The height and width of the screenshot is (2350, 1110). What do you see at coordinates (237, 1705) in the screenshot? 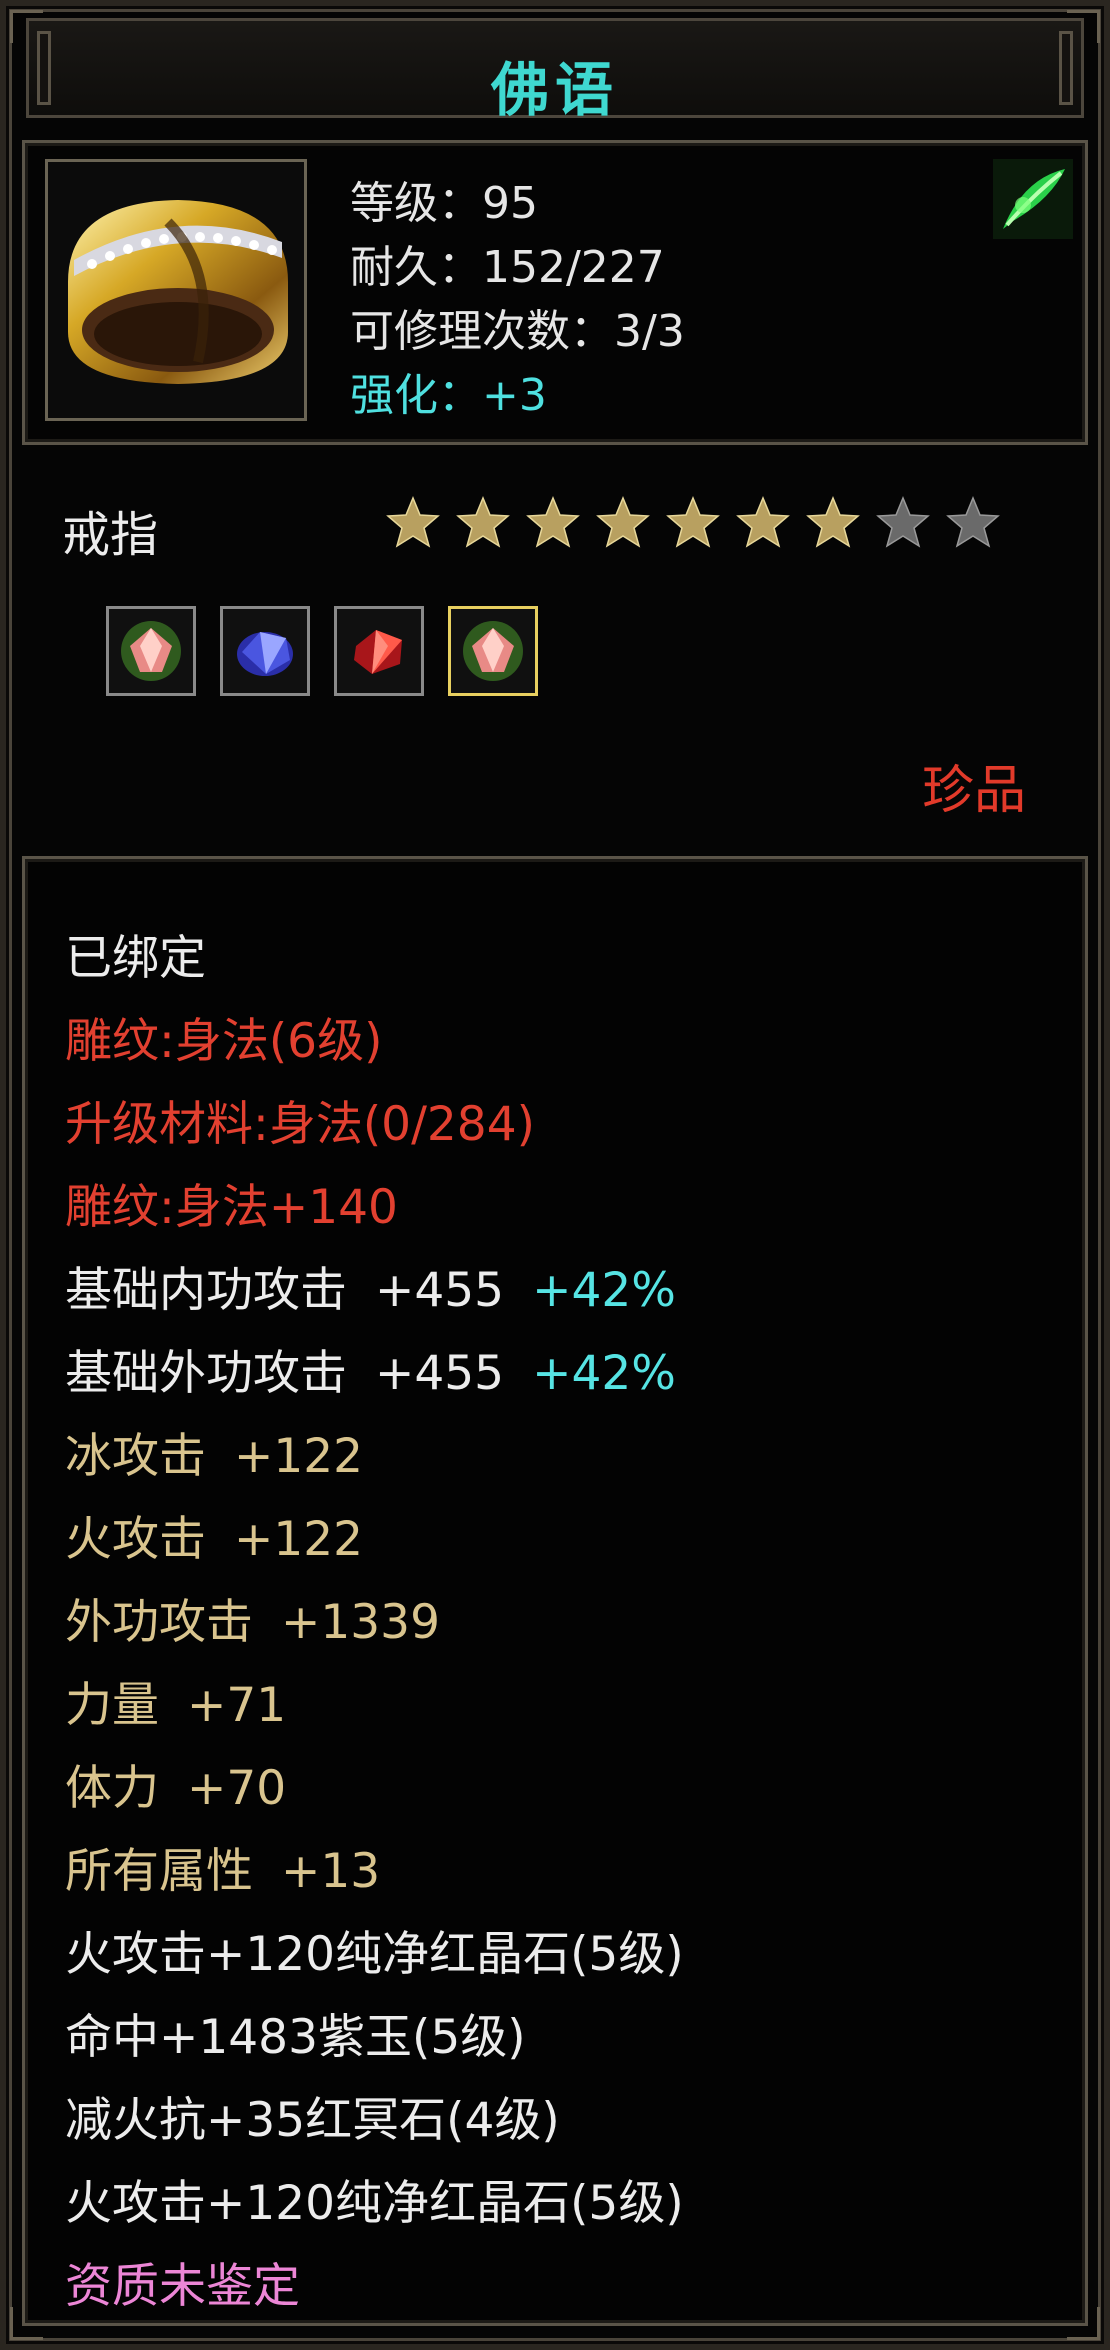
I see `attribute-value: +71` at bounding box center [237, 1705].